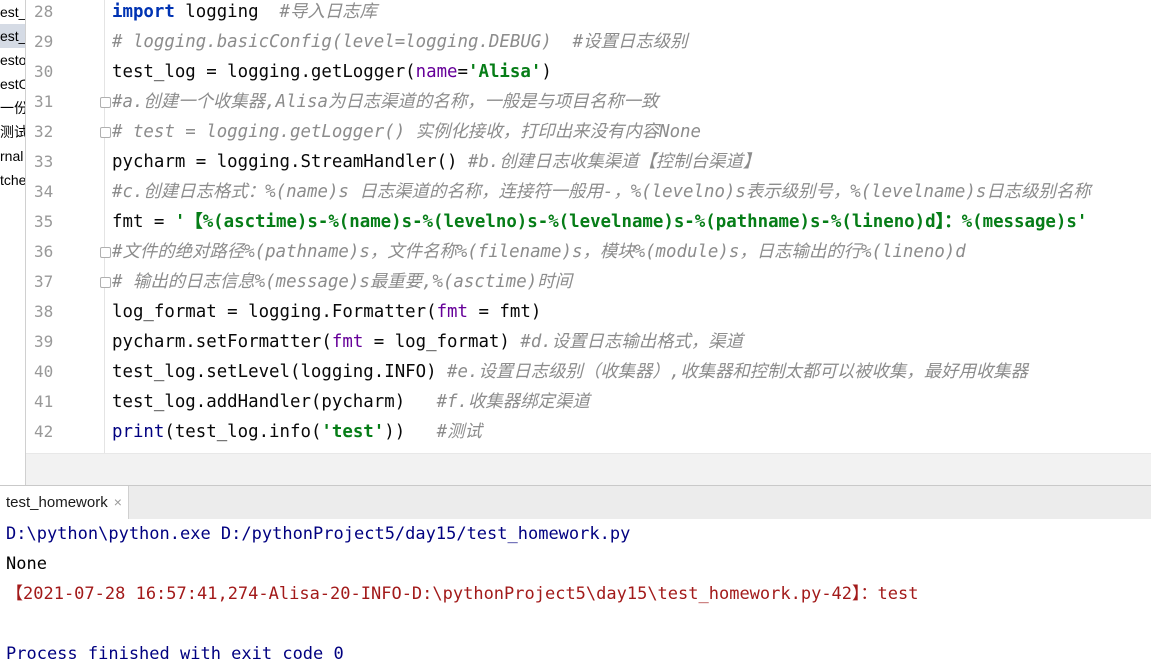 This screenshot has width=1151, height=671. What do you see at coordinates (274, 312) in the screenshot?
I see `code-token: log_format = logging.Formatter(` at bounding box center [274, 312].